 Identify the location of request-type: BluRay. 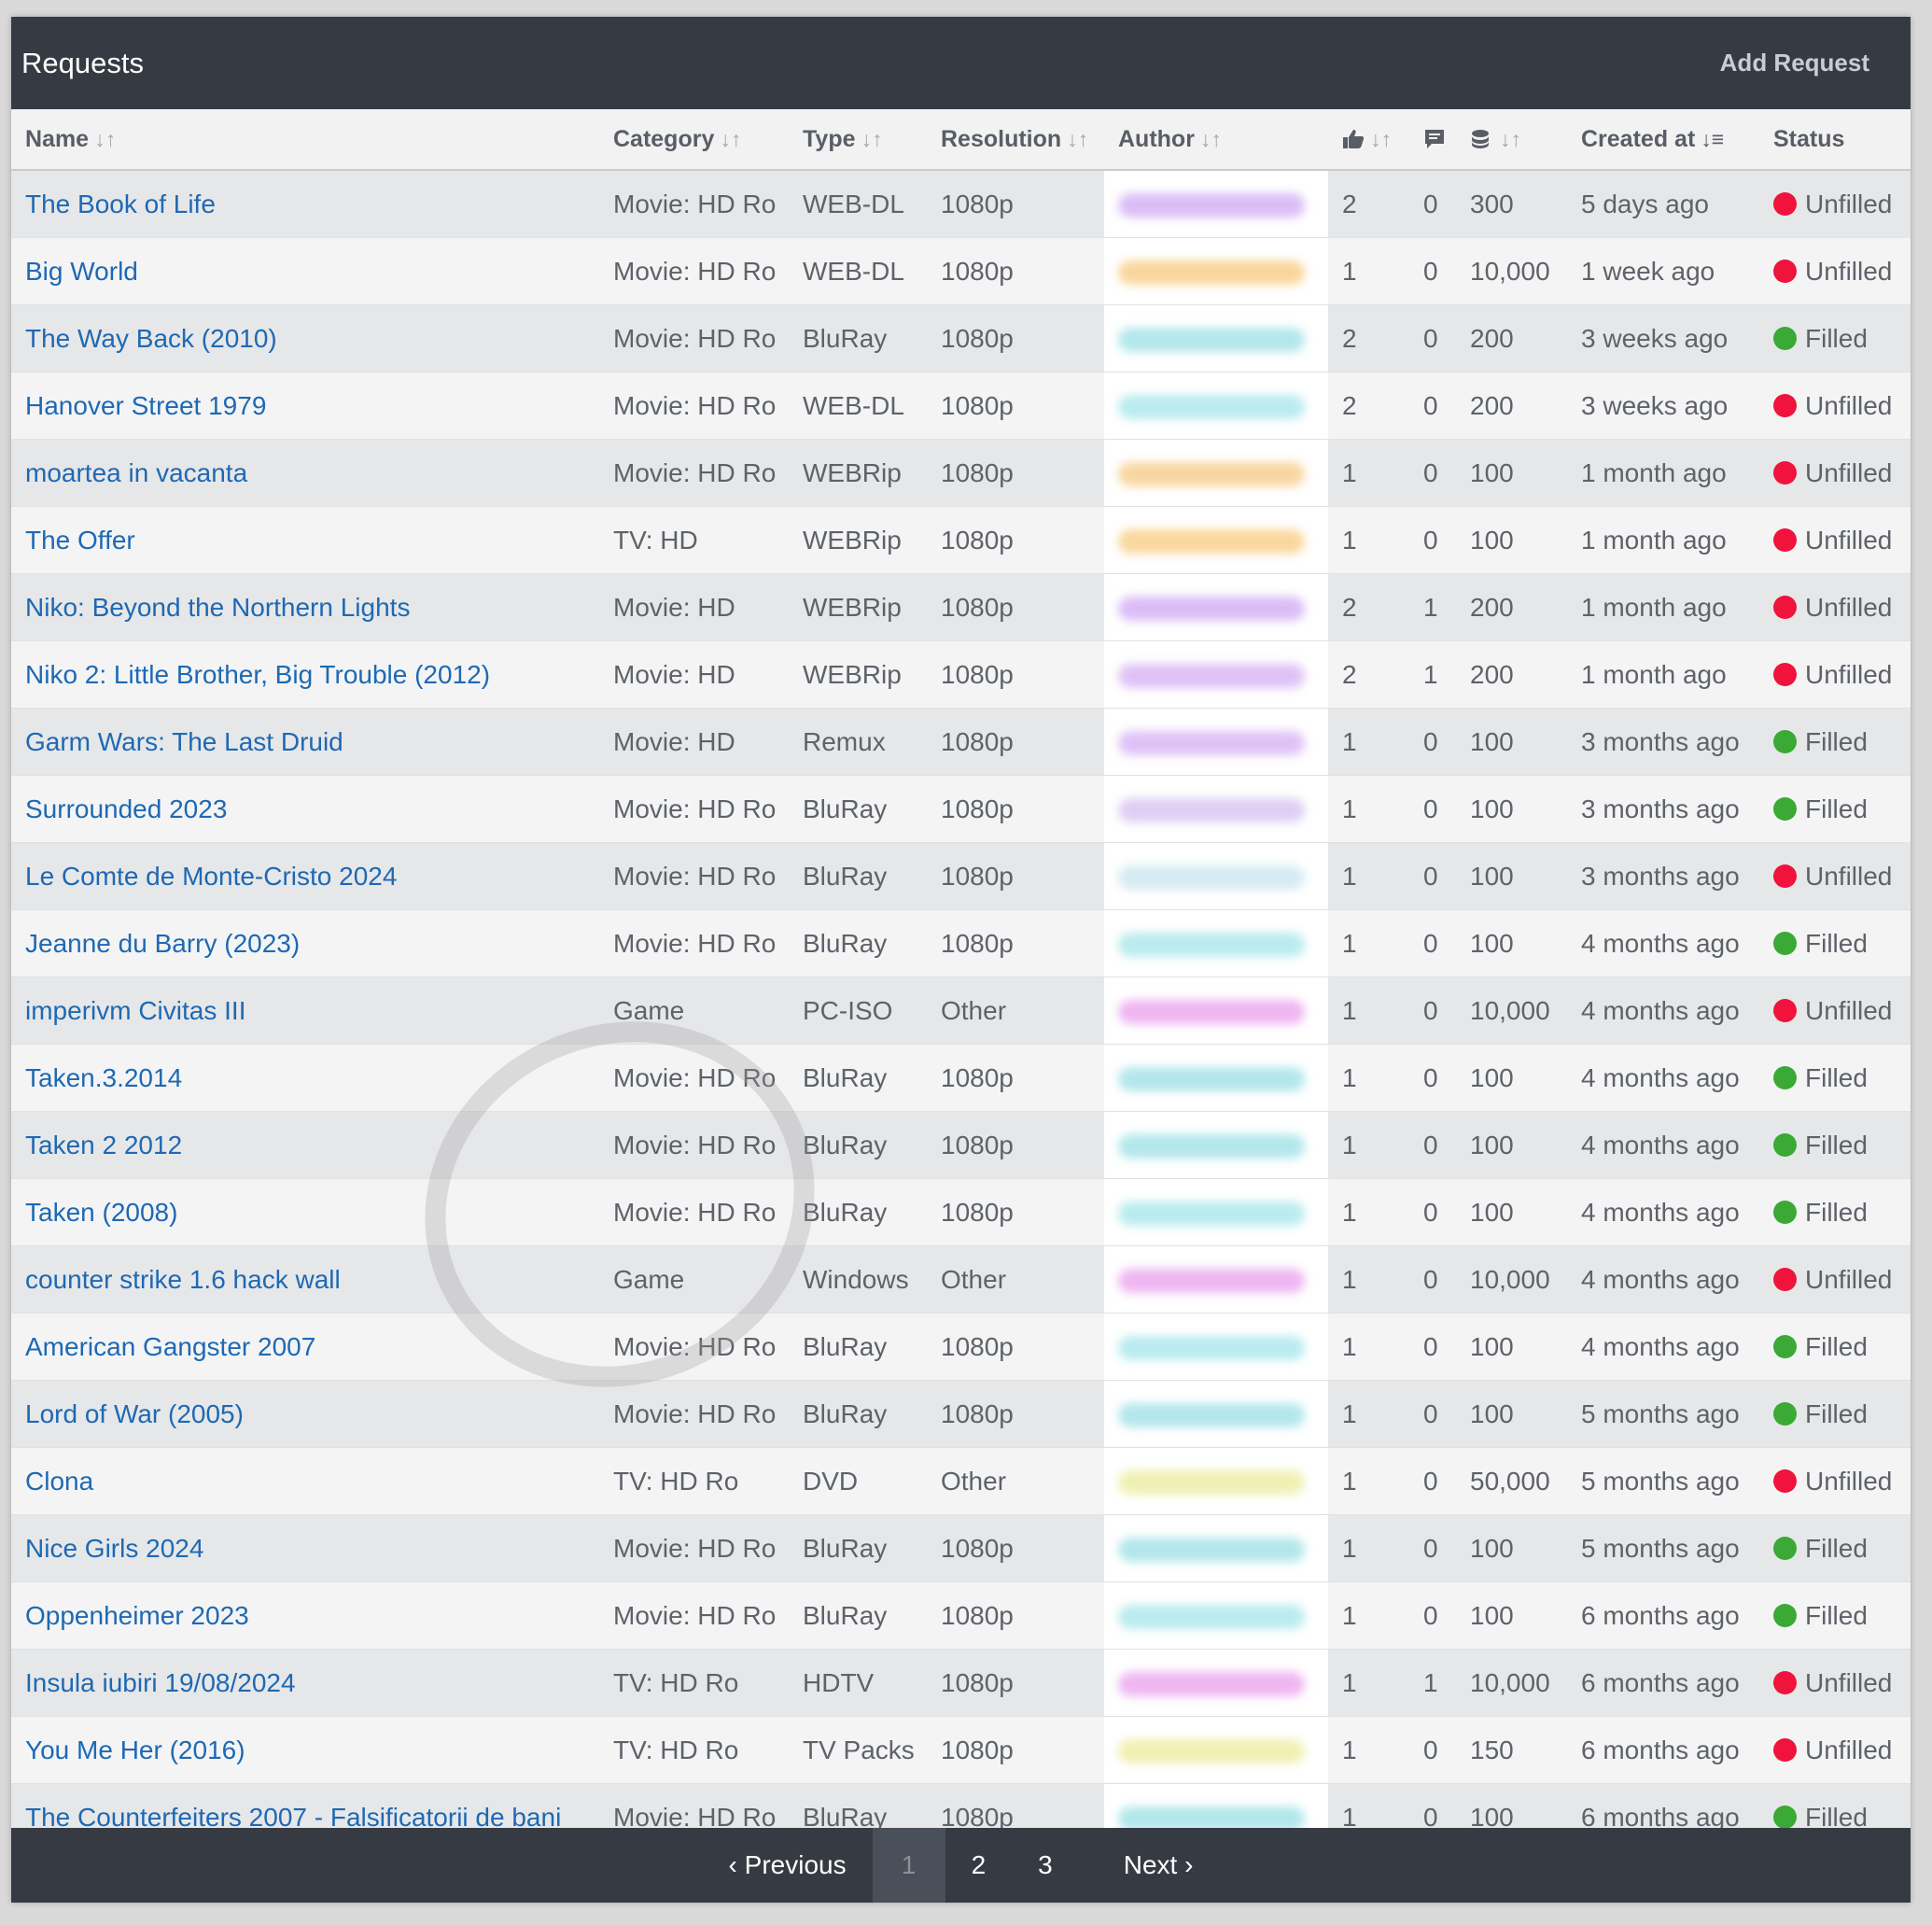
(858, 1616).